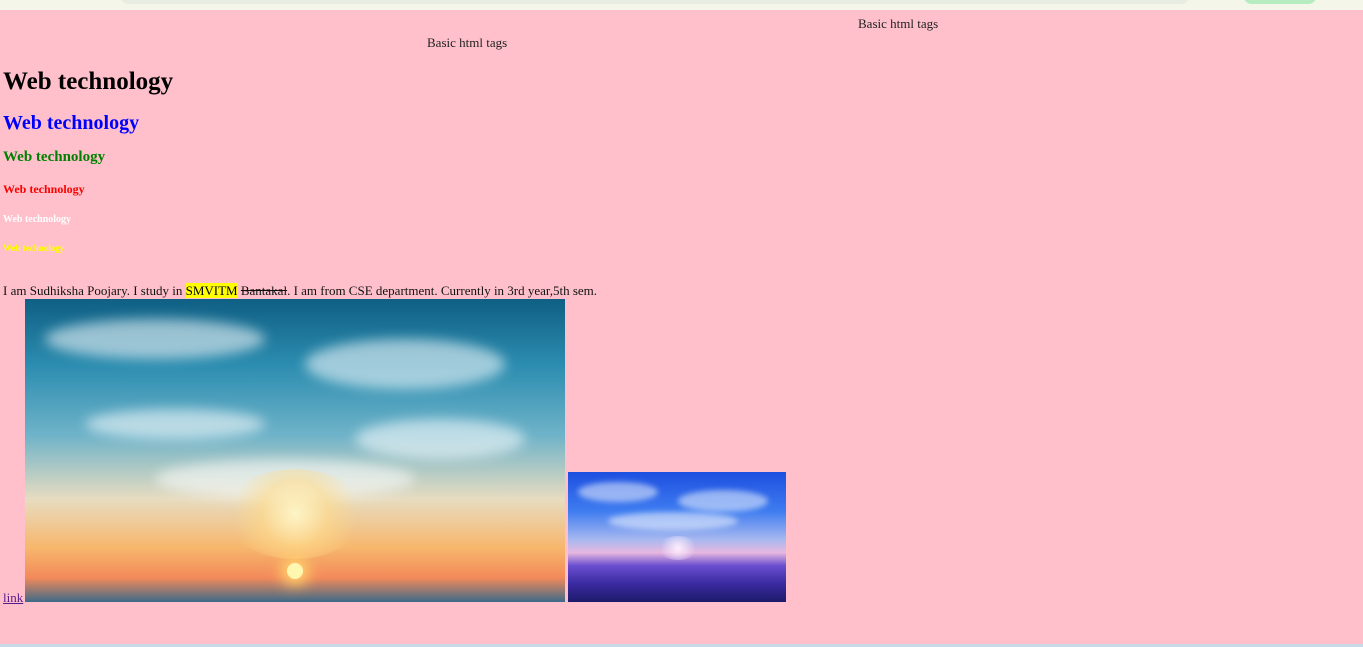  I want to click on address-bar, so click(655, 2).